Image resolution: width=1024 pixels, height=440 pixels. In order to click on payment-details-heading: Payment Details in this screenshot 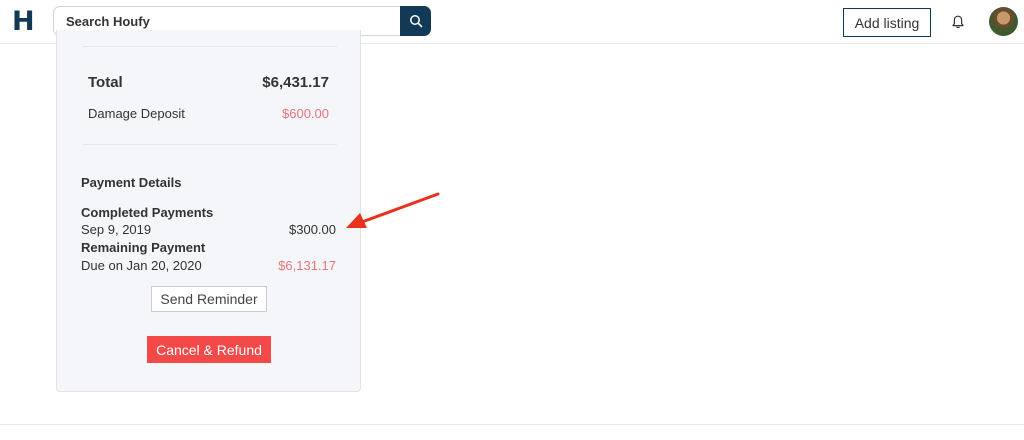, I will do `click(131, 182)`.